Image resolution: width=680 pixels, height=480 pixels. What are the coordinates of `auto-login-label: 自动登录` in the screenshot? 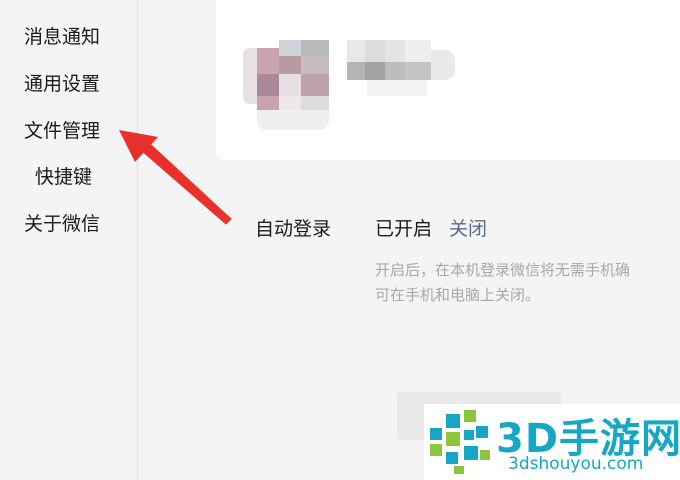 It's located at (293, 229).